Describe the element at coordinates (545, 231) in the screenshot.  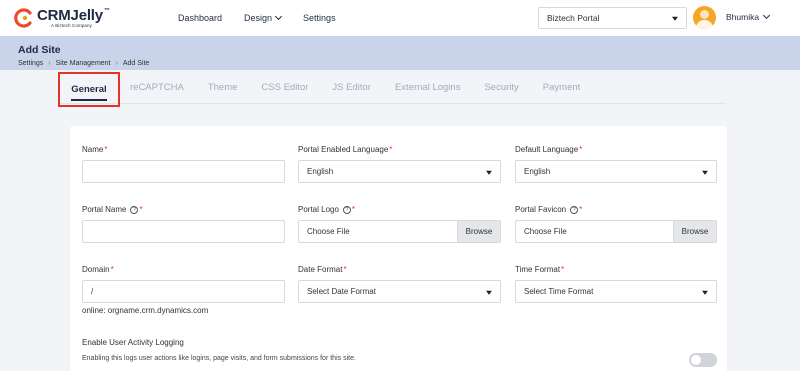
I see `portal-favicon-file-text: Choose File` at that location.